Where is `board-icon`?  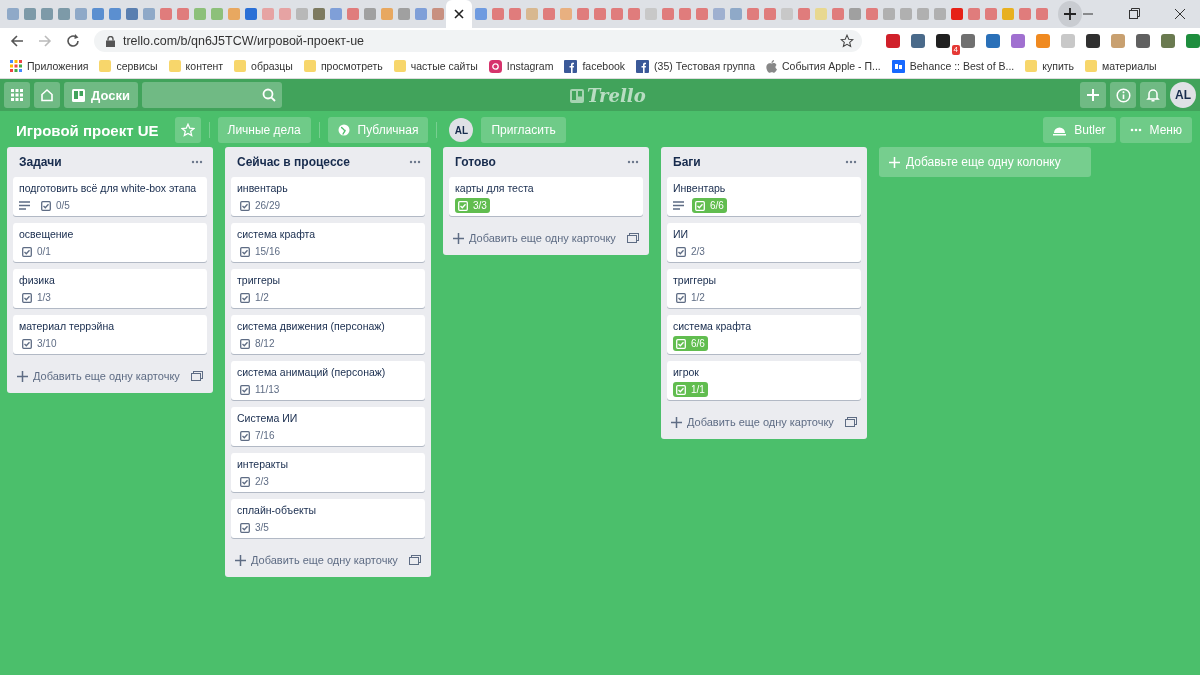
board-icon is located at coordinates (78, 95).